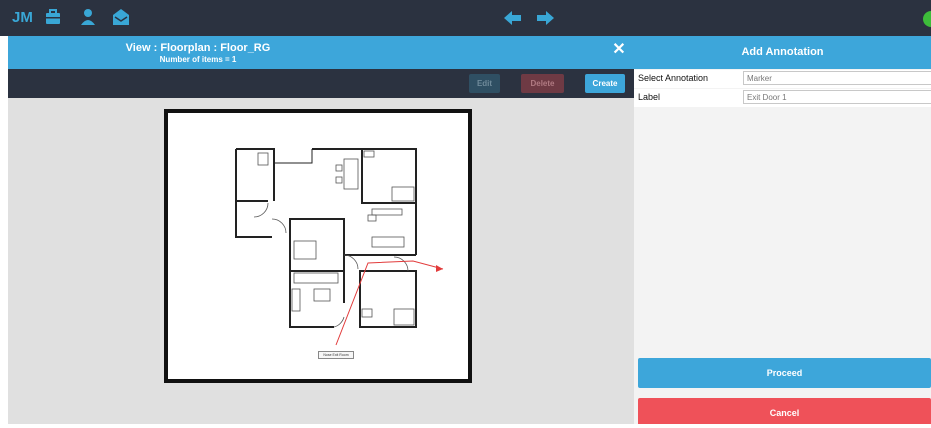  I want to click on create-button: Create, so click(605, 83).